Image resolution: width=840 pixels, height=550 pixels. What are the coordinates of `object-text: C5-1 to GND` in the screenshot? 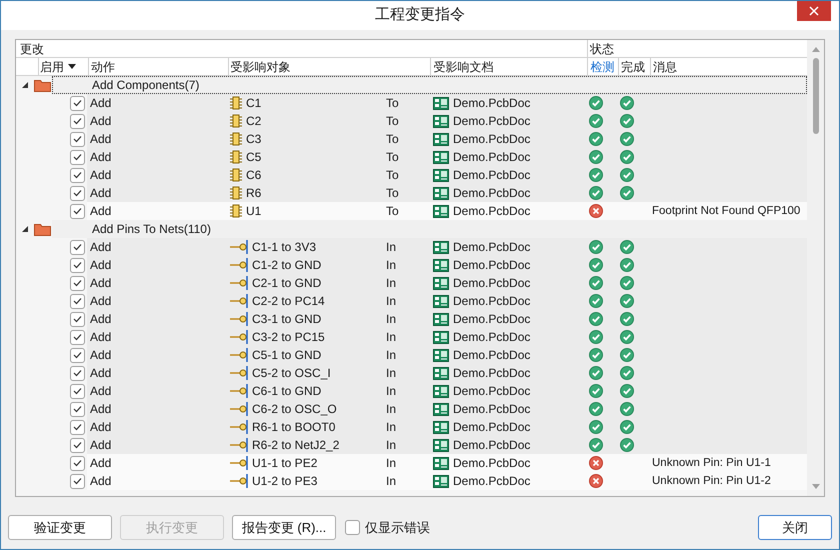 It's located at (287, 355).